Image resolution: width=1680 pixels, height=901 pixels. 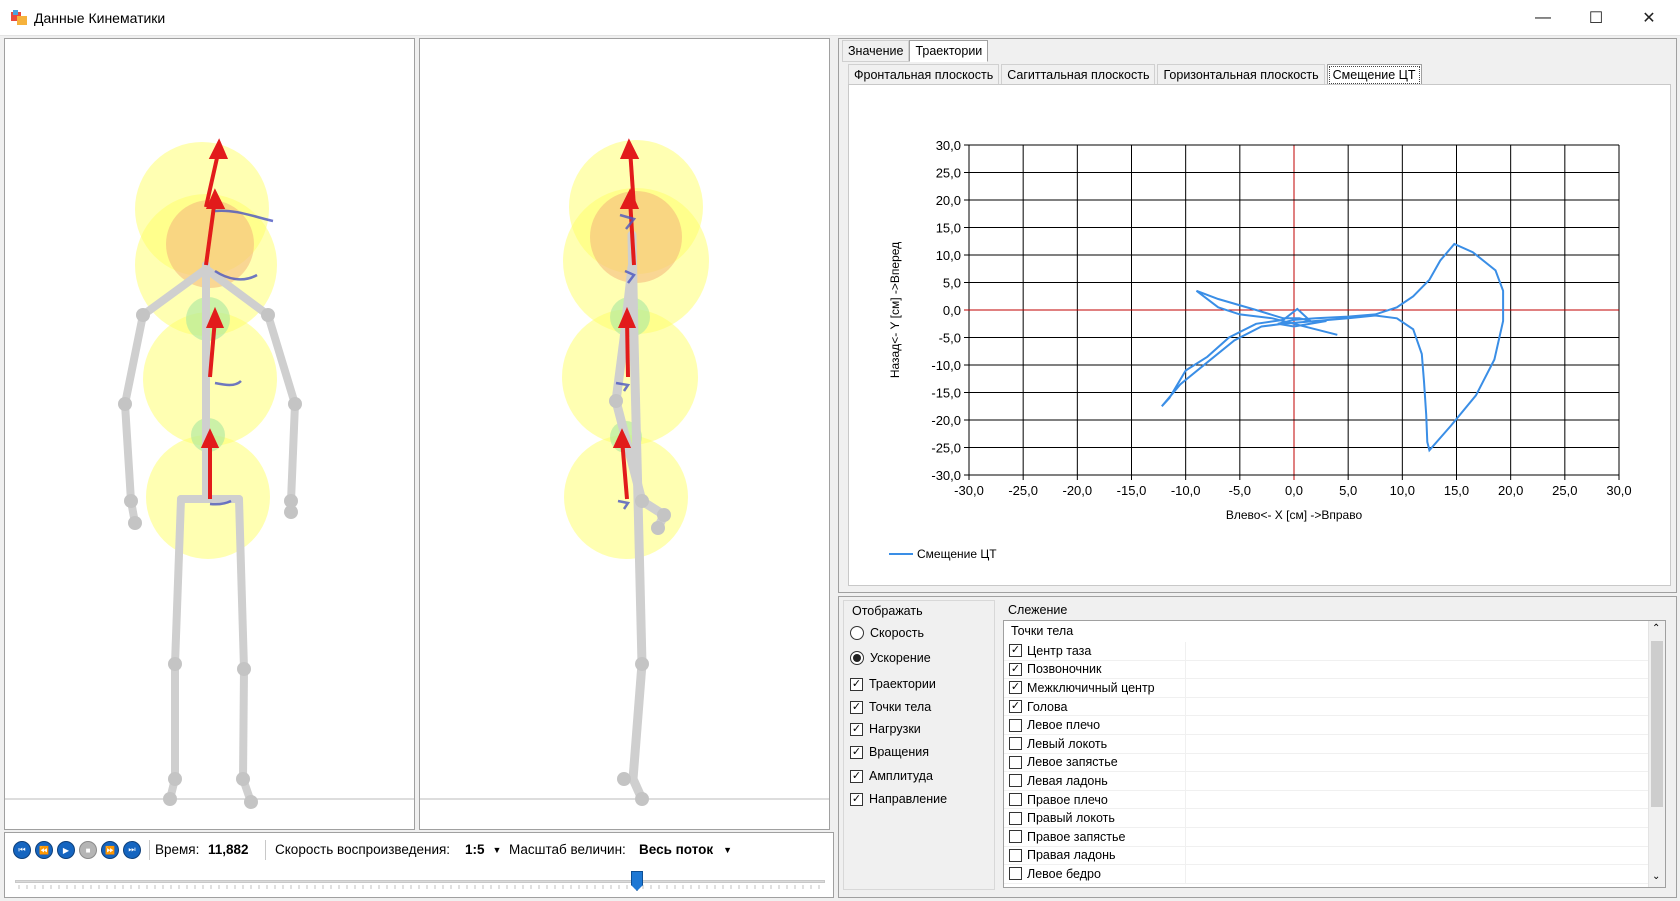 What do you see at coordinates (1059, 650) in the screenshot?
I see `tracking-label: Центр таза` at bounding box center [1059, 650].